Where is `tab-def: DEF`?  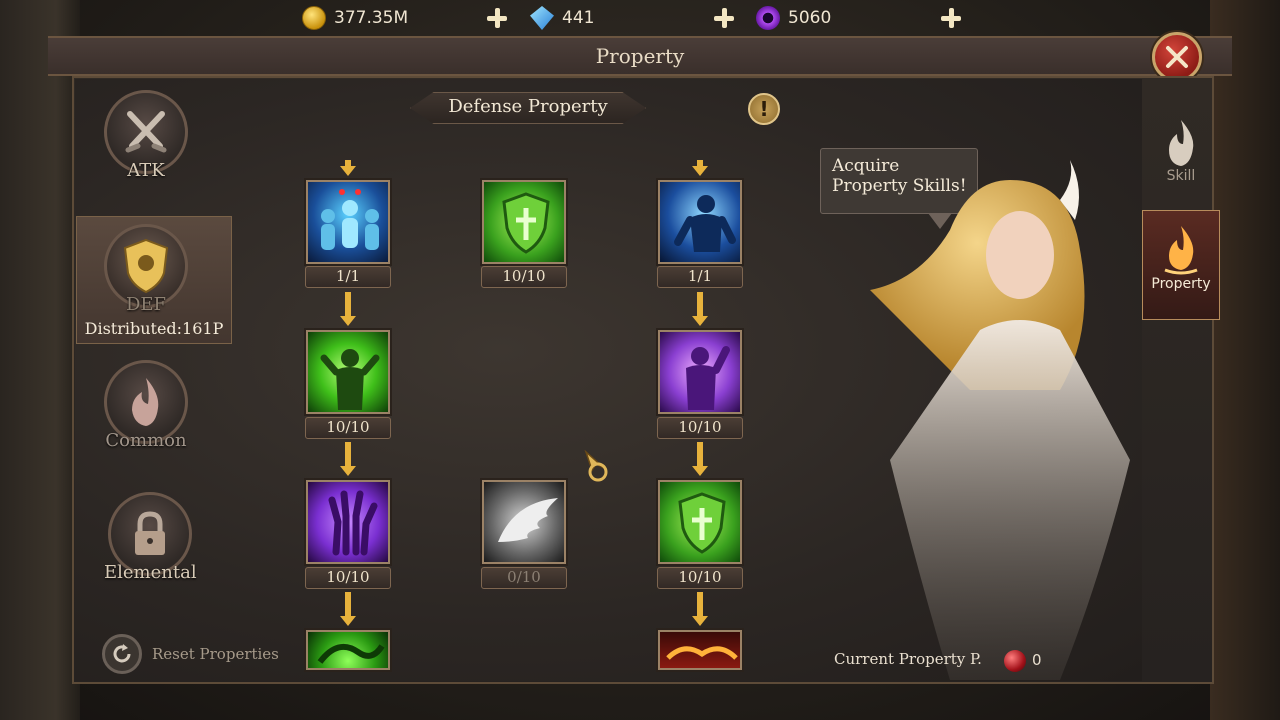
tab-def: DEF is located at coordinates (146, 269).